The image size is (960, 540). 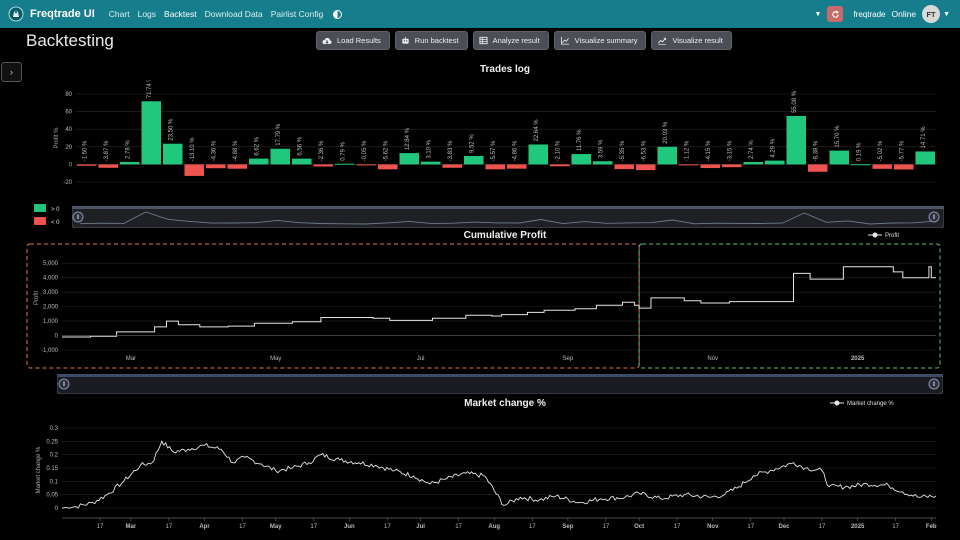 I want to click on x-tick-label: Oct, so click(x=639, y=527).